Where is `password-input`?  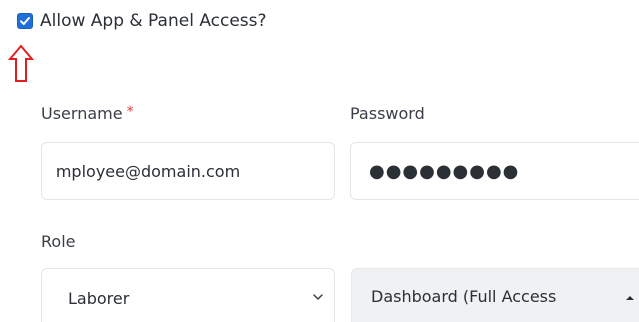 password-input is located at coordinates (494, 171).